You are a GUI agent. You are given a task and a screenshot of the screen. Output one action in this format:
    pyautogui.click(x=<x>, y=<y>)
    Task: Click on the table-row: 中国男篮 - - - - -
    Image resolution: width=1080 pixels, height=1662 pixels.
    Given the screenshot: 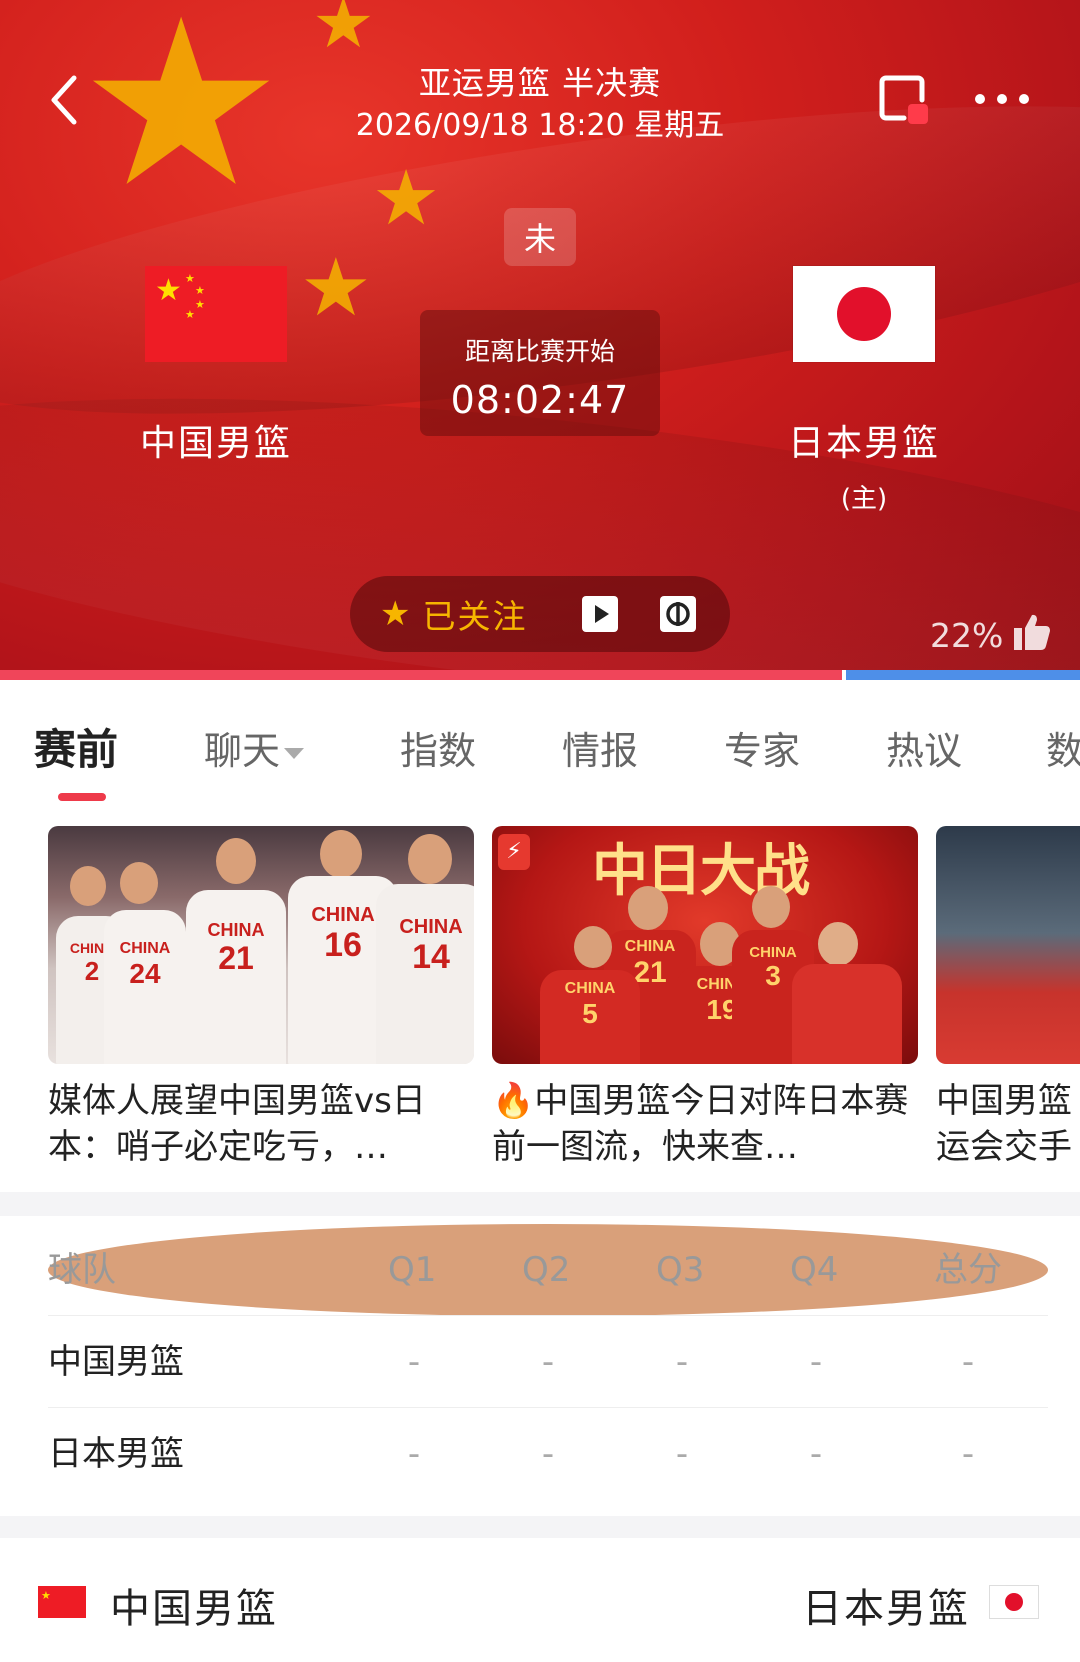 What is the action you would take?
    pyautogui.click(x=548, y=1362)
    